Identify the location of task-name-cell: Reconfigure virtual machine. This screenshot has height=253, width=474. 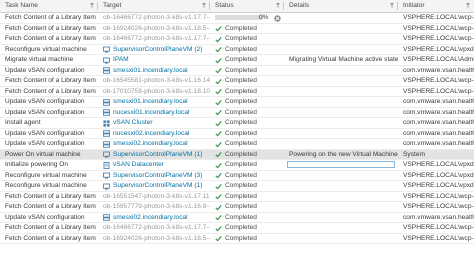
(46, 175).